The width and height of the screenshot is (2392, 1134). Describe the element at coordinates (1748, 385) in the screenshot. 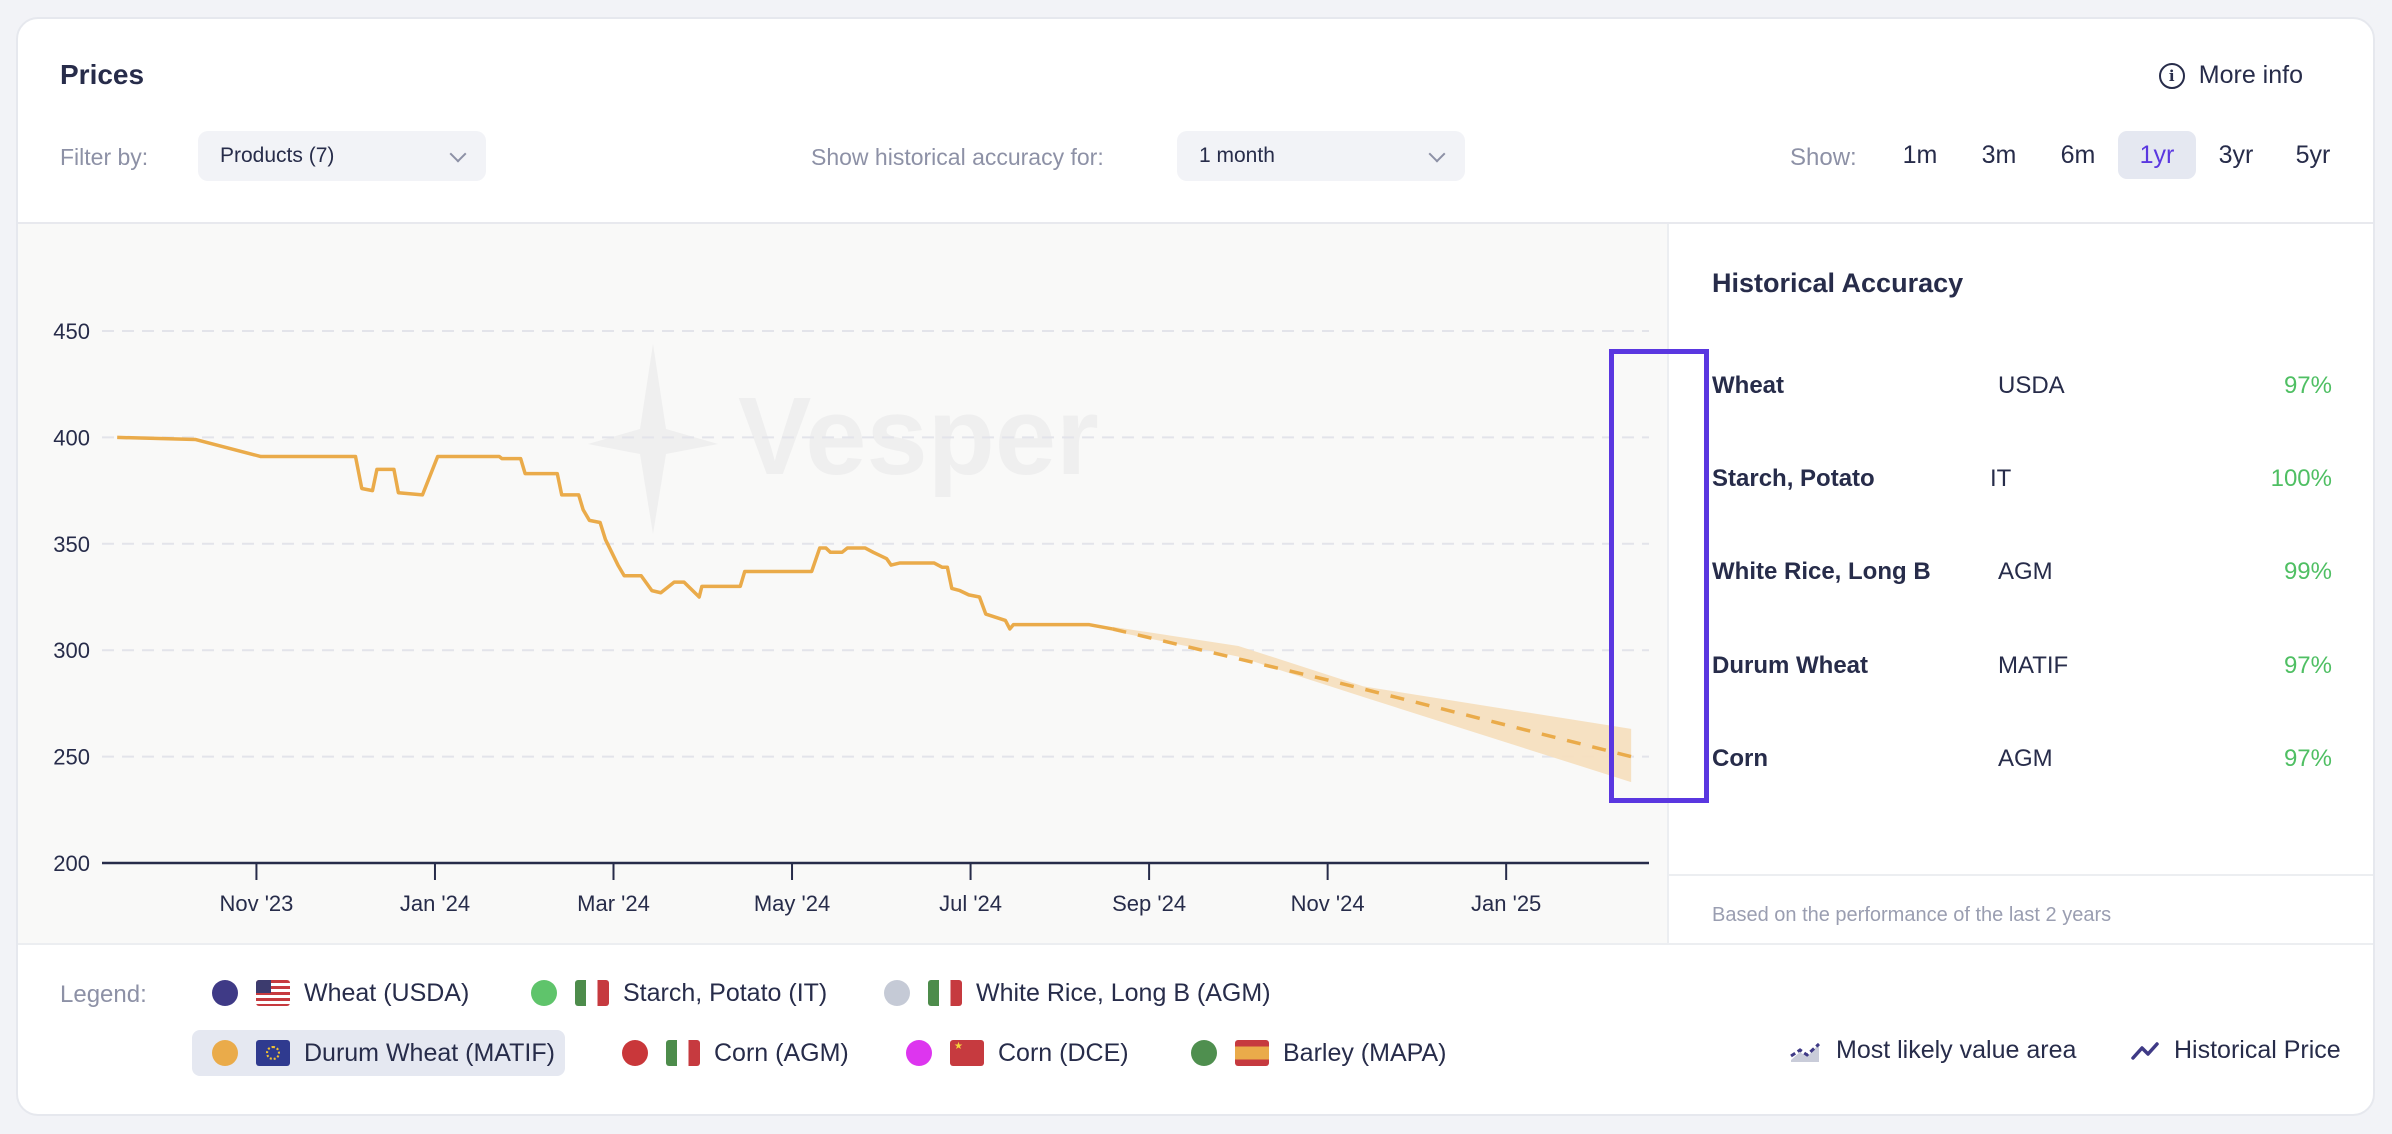

I see `accuracy-product: Wheat` at that location.